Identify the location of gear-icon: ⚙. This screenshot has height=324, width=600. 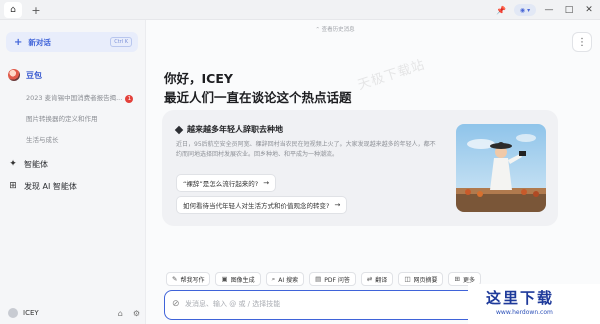
(136, 313).